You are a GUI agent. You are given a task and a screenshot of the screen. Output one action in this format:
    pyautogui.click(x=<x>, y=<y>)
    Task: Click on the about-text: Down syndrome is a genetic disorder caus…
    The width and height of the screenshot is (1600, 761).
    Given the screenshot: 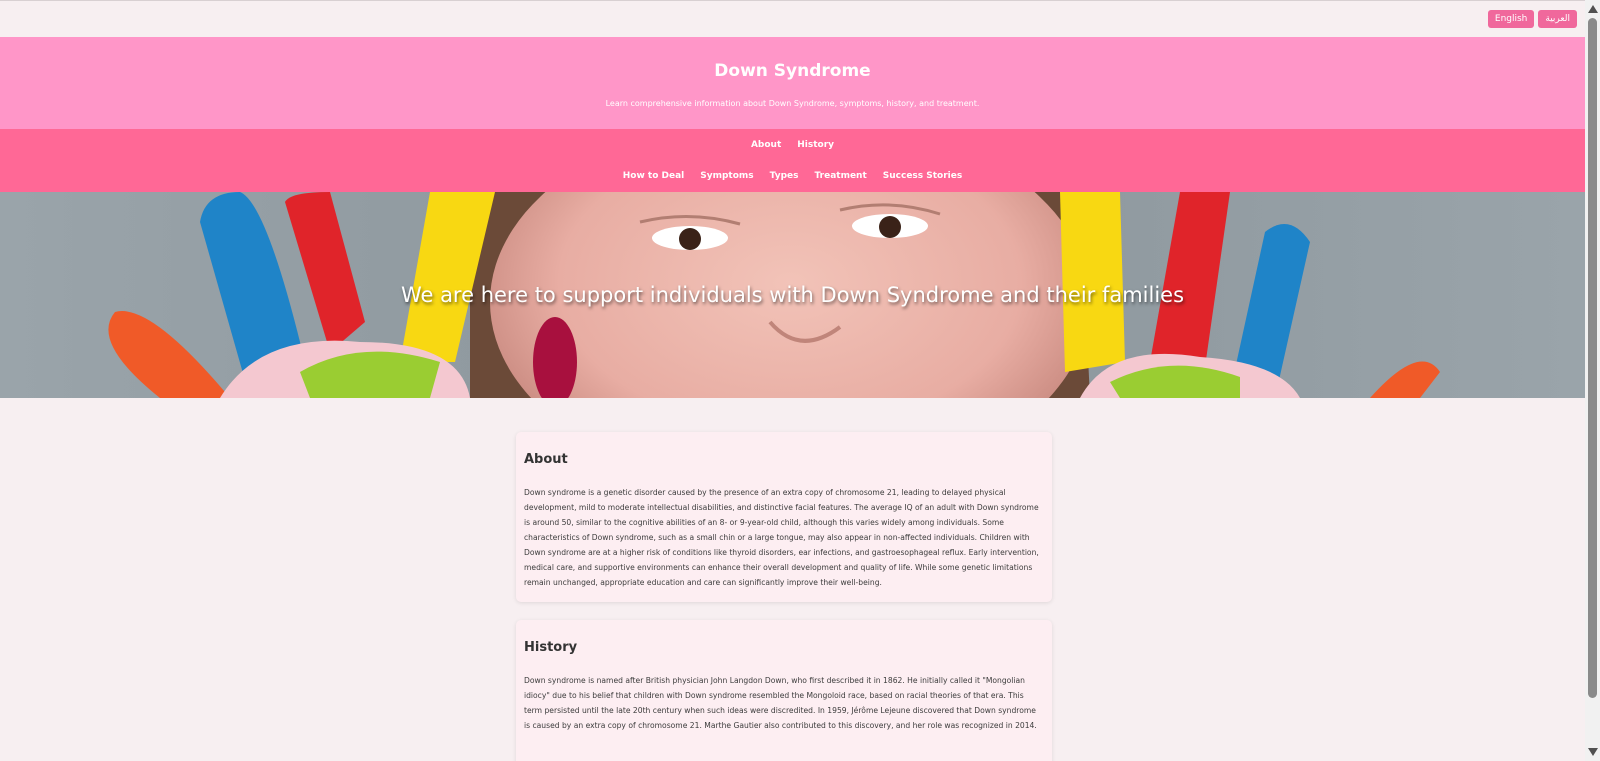 What is the action you would take?
    pyautogui.click(x=781, y=537)
    